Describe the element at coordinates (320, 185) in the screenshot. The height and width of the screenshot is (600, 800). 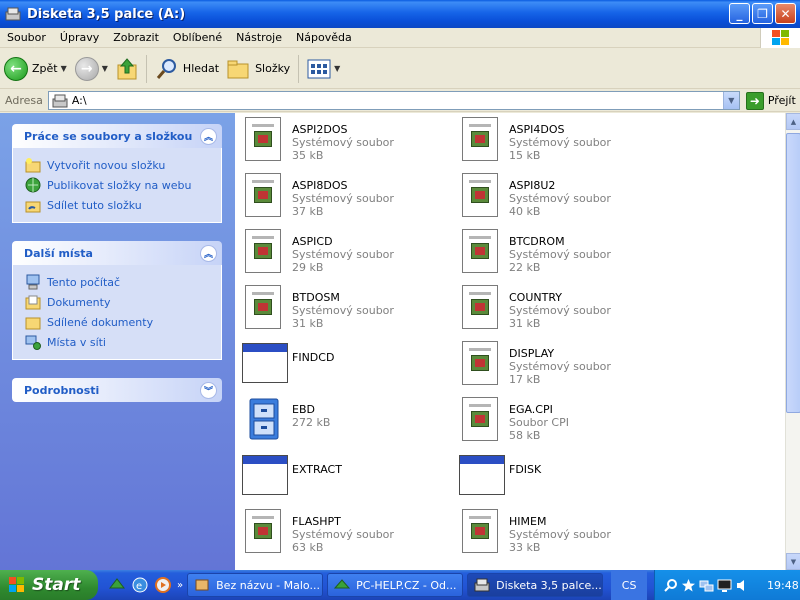
I see `file-name: ASPI8DOS` at that location.